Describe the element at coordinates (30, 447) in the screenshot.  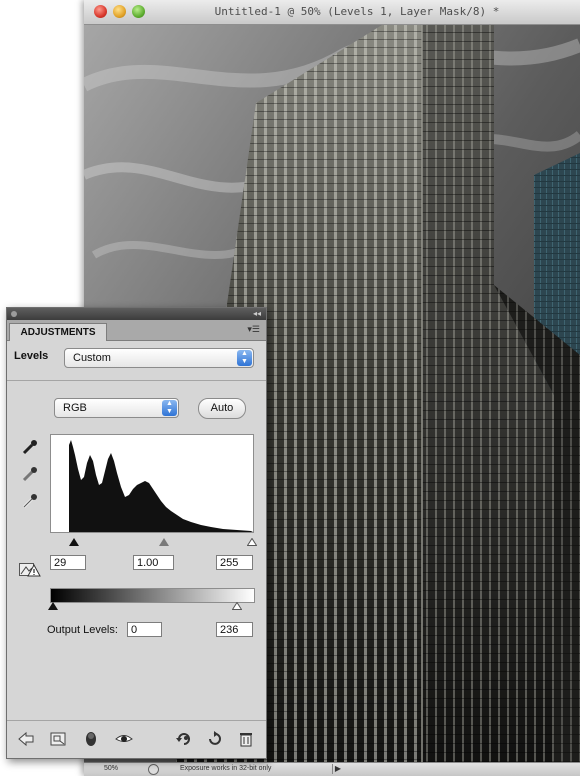
I see `black-point-eyedropper-icon` at that location.